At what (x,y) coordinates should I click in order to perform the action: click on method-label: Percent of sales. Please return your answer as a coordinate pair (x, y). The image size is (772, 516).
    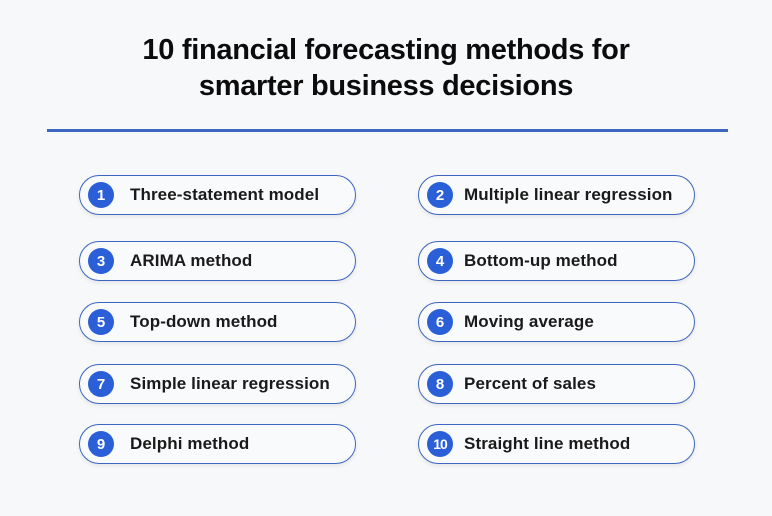
    Looking at the image, I should click on (530, 383).